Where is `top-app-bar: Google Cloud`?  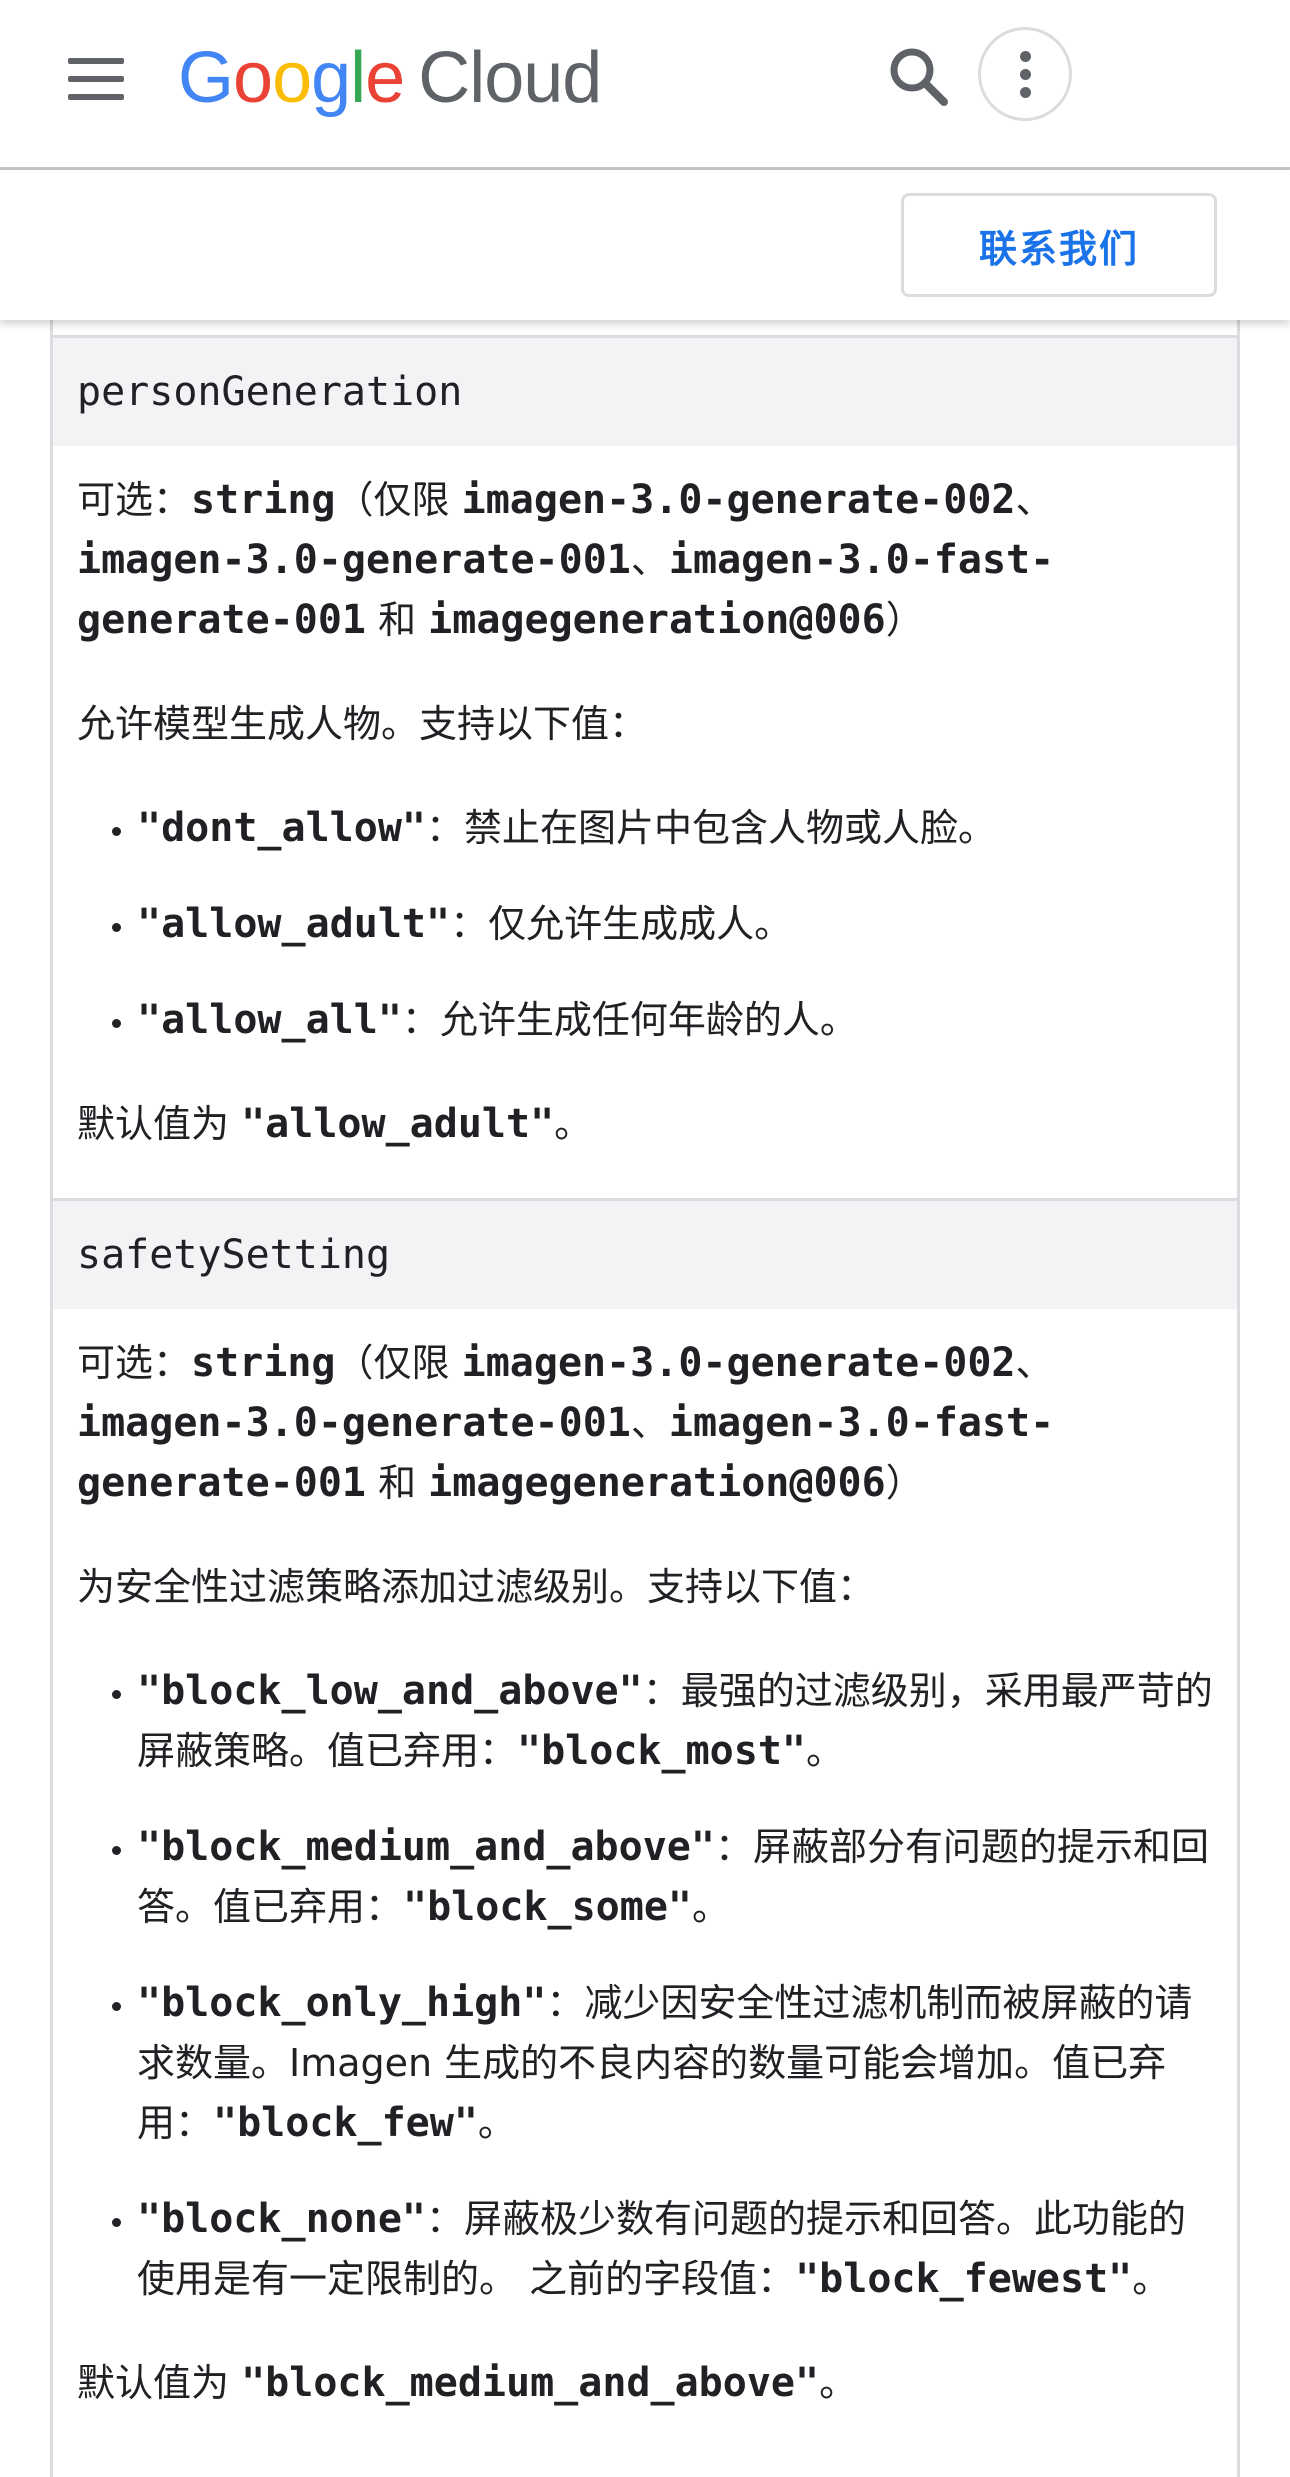 top-app-bar: Google Cloud is located at coordinates (645, 85).